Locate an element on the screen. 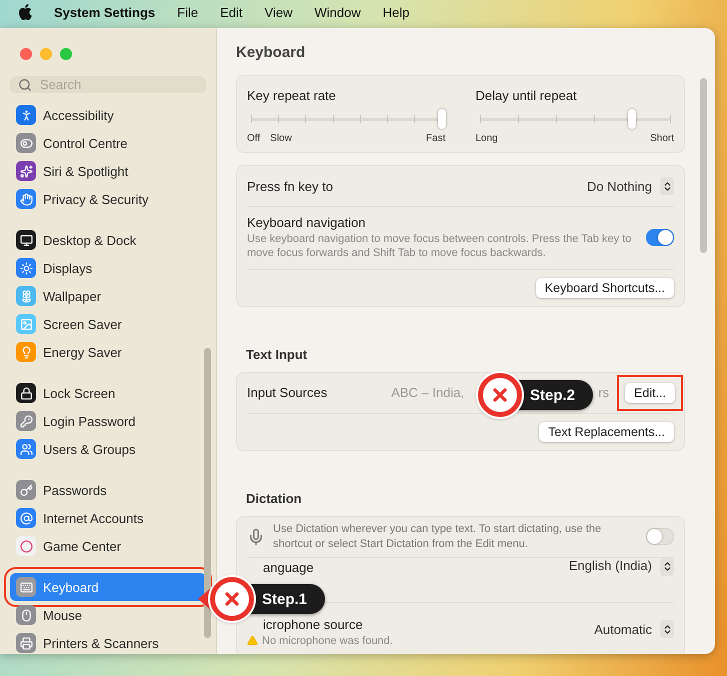 Image resolution: width=727 pixels, height=676 pixels. row-description: Use keyboard navigation to move focus between controls. Press the Tab key to move focus forwards and Shift Tab to move focus backwards. is located at coordinates (439, 246).